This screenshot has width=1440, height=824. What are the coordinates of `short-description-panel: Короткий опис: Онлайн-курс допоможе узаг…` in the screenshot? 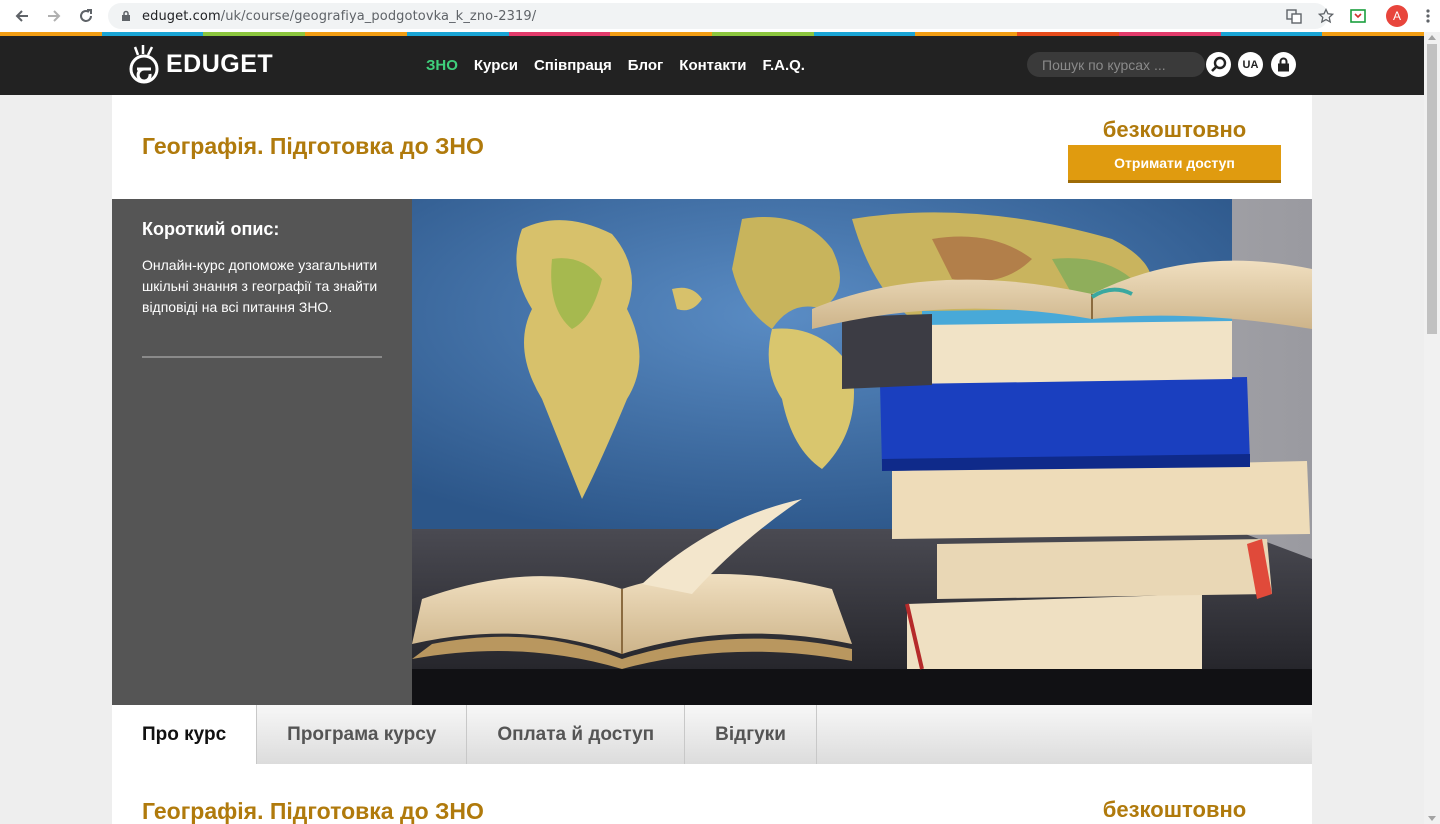 It's located at (262, 452).